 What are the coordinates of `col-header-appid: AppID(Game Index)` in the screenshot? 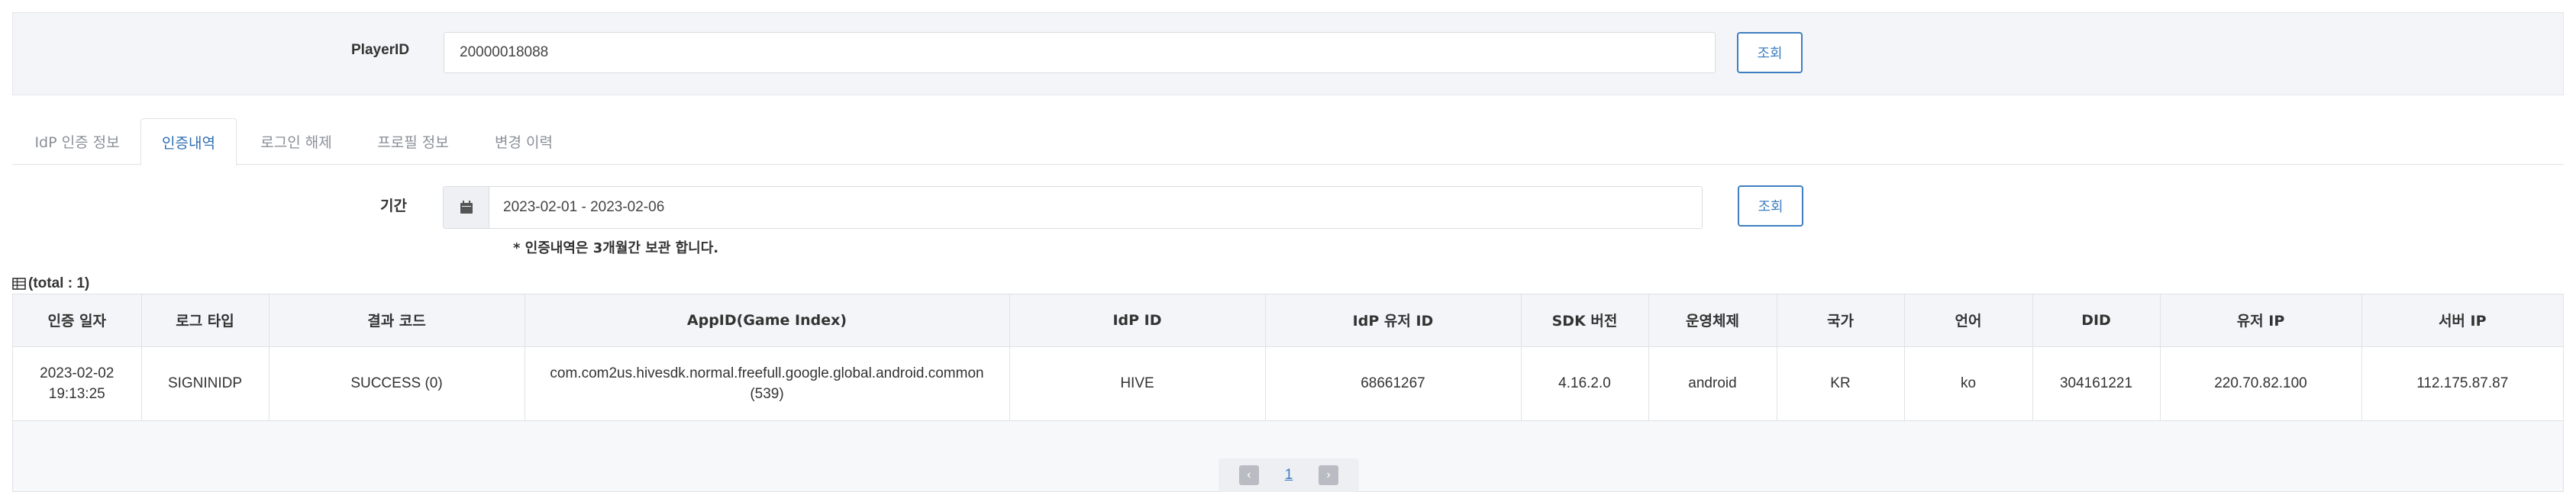 It's located at (767, 321).